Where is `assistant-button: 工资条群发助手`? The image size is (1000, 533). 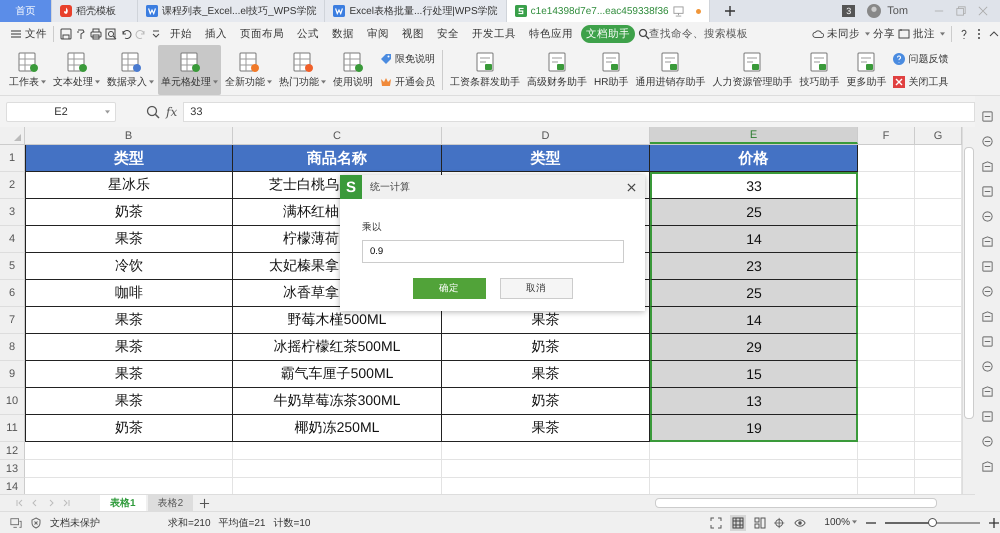 assistant-button: 工资条群发助手 is located at coordinates (485, 70).